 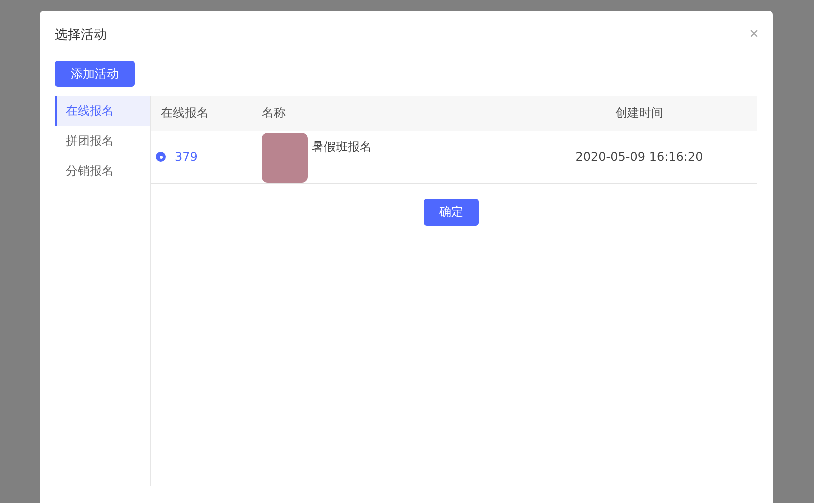 I want to click on confirm-button: 确定, so click(x=451, y=212).